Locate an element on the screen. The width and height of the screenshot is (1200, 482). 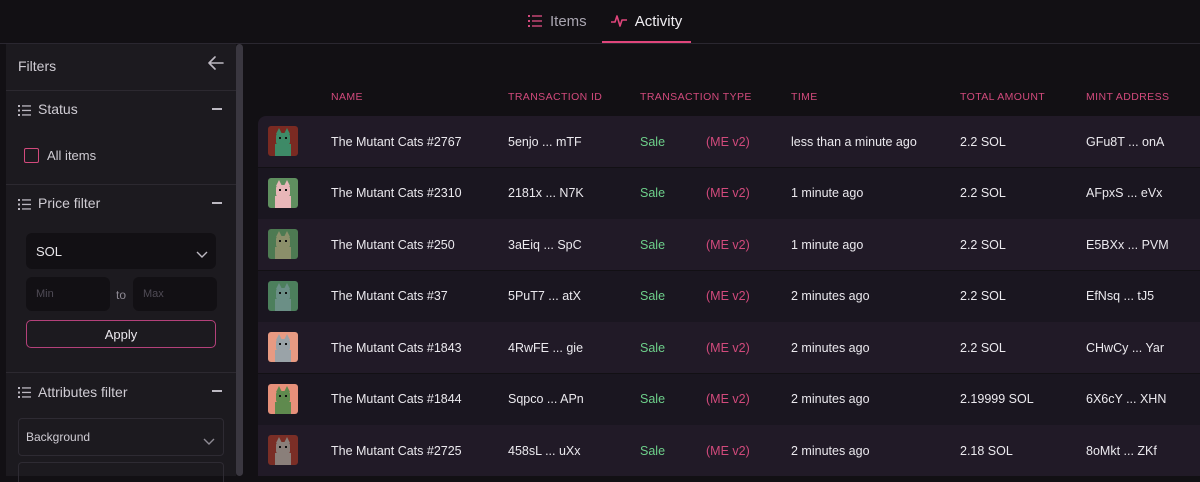
cell-mint-address: CHwCy ... Yar is located at coordinates (1125, 347).